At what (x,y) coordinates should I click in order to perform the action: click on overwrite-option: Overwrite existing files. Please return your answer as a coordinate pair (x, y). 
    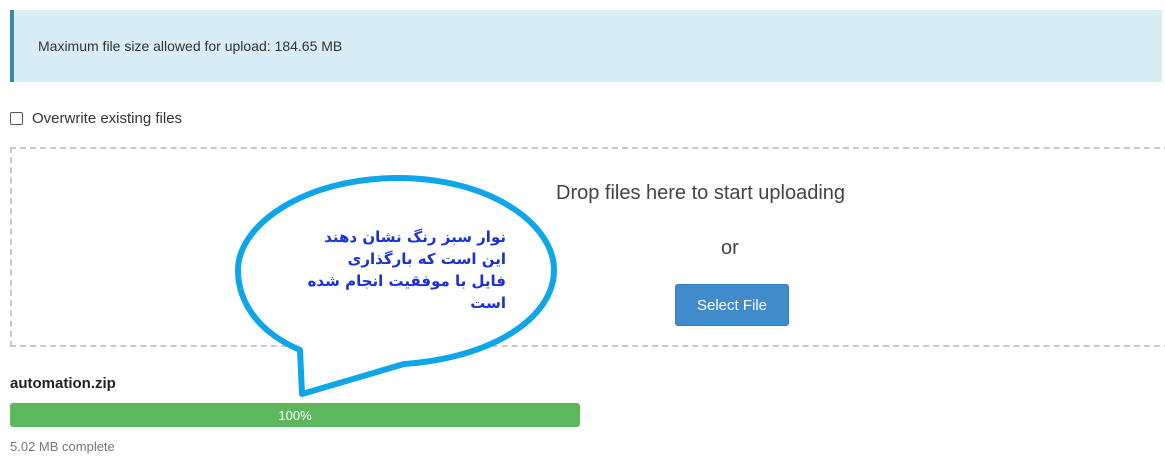
    Looking at the image, I should click on (96, 118).